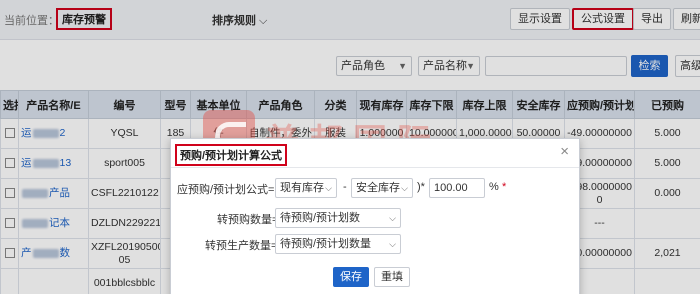 Image resolution: width=700 pixels, height=294 pixels. Describe the element at coordinates (451, 188) in the screenshot. I see `percent-input-value: 100.00` at that location.